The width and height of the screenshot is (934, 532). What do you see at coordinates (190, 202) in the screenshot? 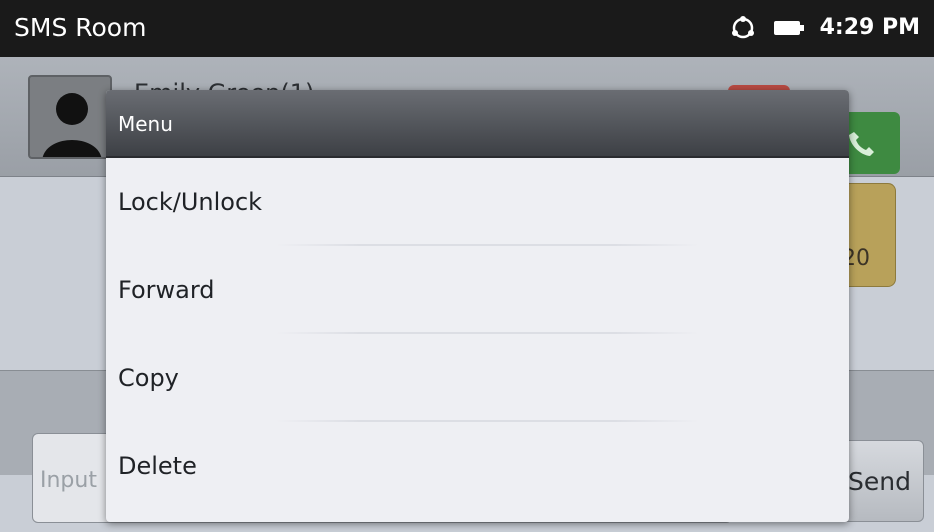
I see `menu-item-label: Lock/Unlock` at bounding box center [190, 202].